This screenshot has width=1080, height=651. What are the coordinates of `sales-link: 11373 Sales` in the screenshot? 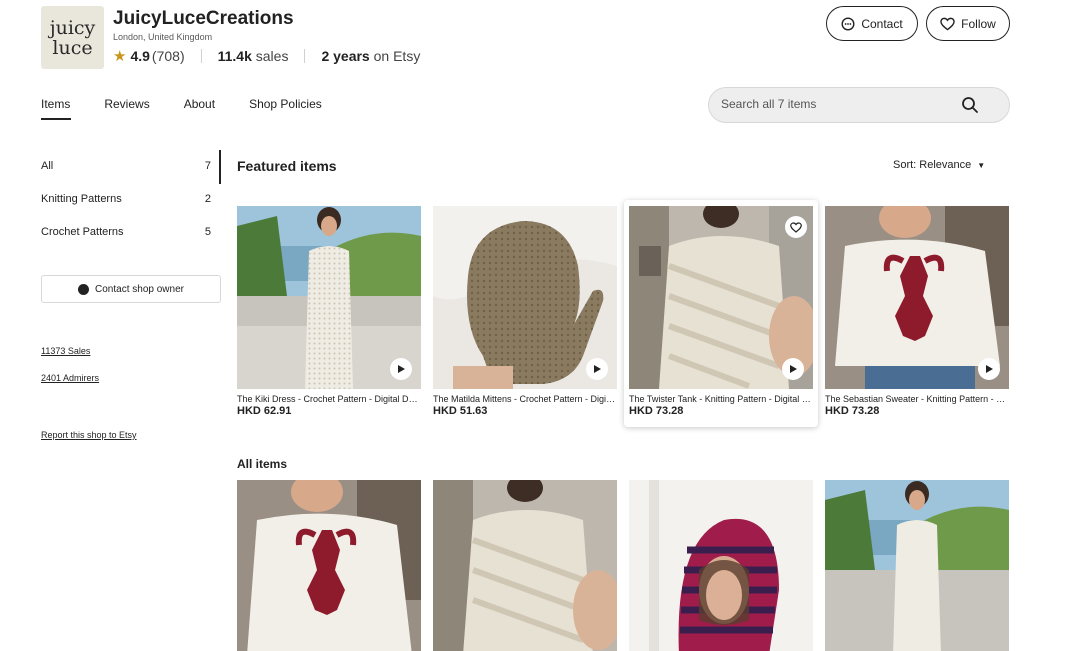 It's located at (65, 351).